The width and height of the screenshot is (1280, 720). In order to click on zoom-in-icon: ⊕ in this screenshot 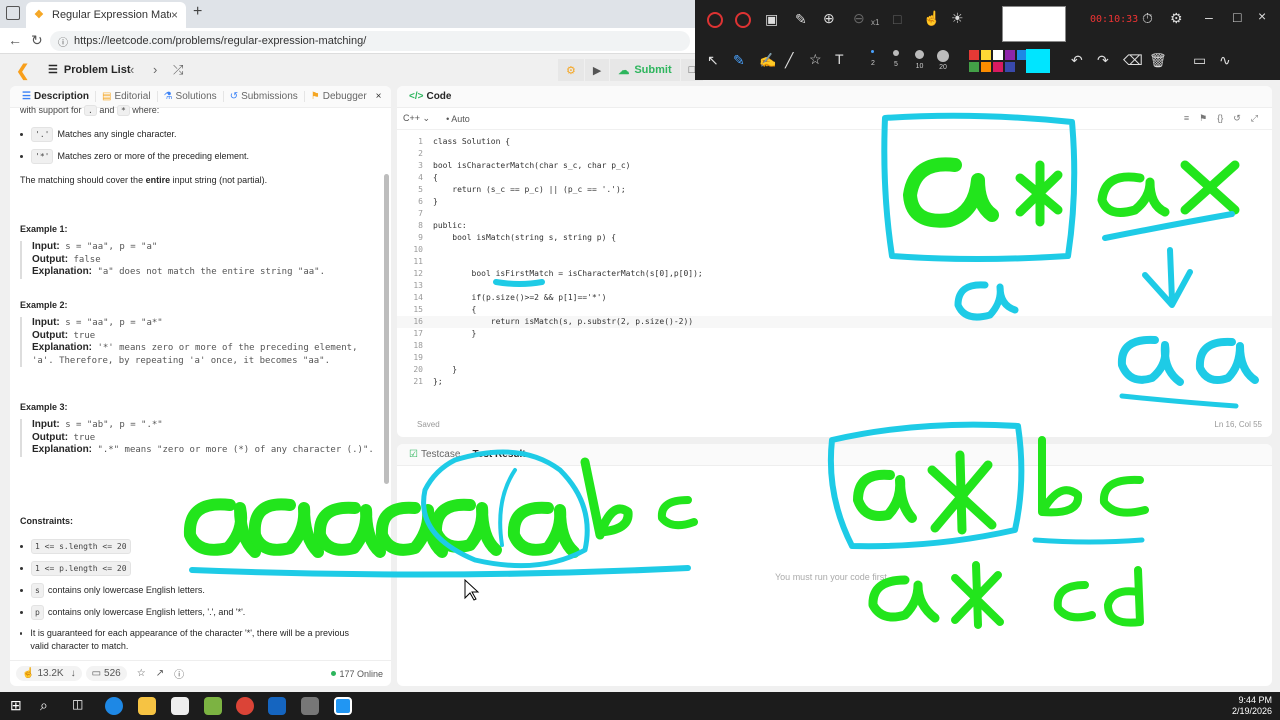, I will do `click(829, 18)`.